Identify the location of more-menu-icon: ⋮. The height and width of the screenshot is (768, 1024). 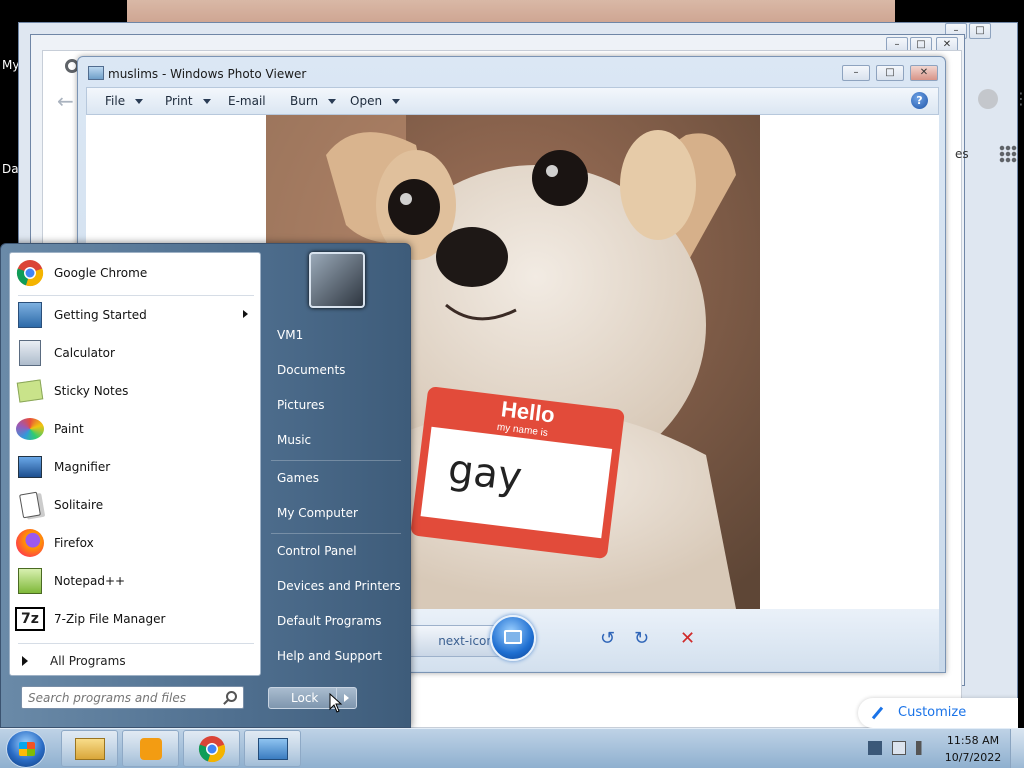
(1018, 98).